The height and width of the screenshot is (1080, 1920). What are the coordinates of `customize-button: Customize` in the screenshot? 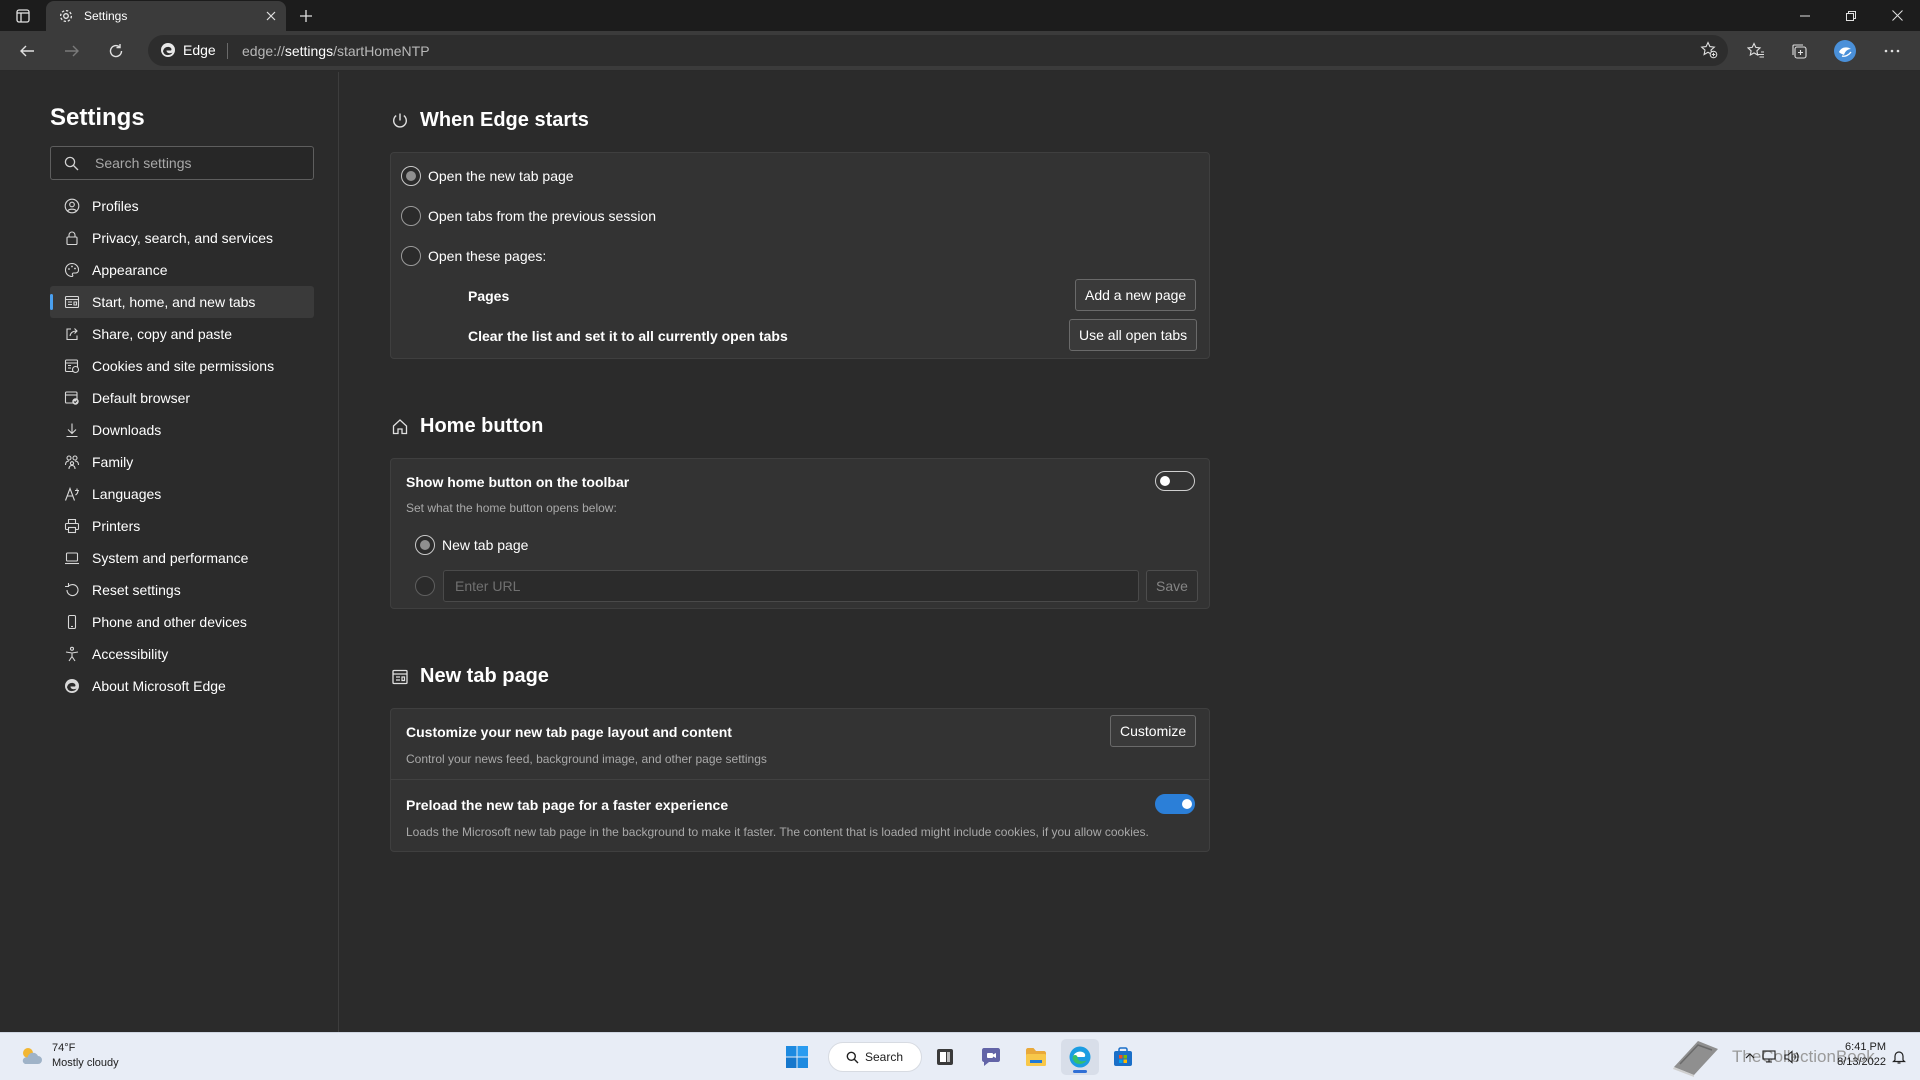 It's located at (1153, 731).